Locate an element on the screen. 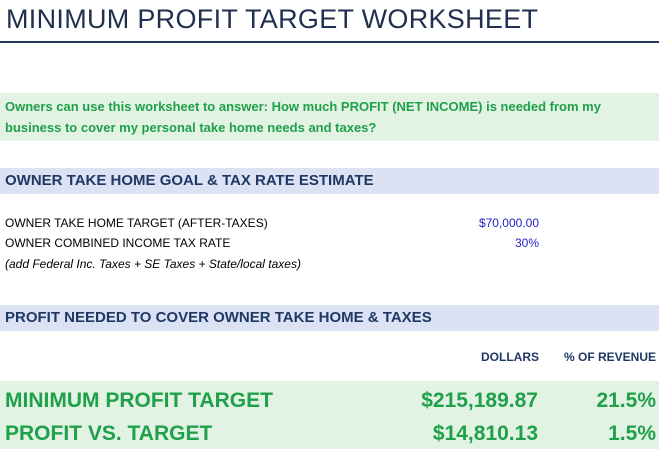  tax-rate-value: 30% is located at coordinates (459, 243).